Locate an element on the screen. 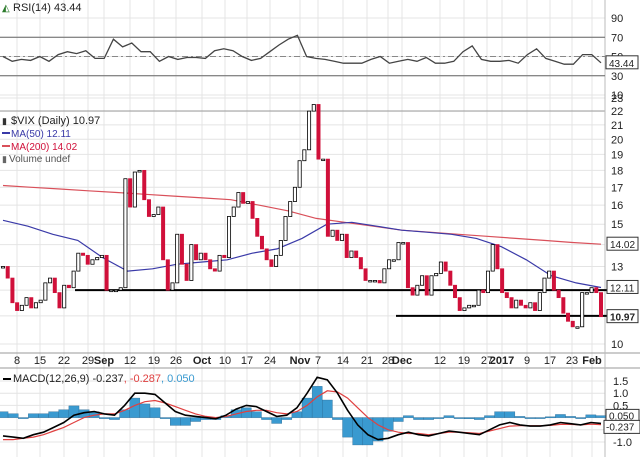  x-tick-label: 26 is located at coordinates (176, 361).